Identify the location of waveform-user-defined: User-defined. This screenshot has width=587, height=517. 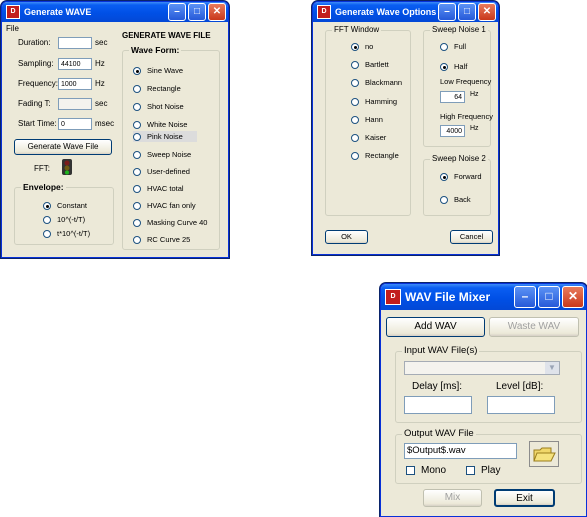
(161, 171).